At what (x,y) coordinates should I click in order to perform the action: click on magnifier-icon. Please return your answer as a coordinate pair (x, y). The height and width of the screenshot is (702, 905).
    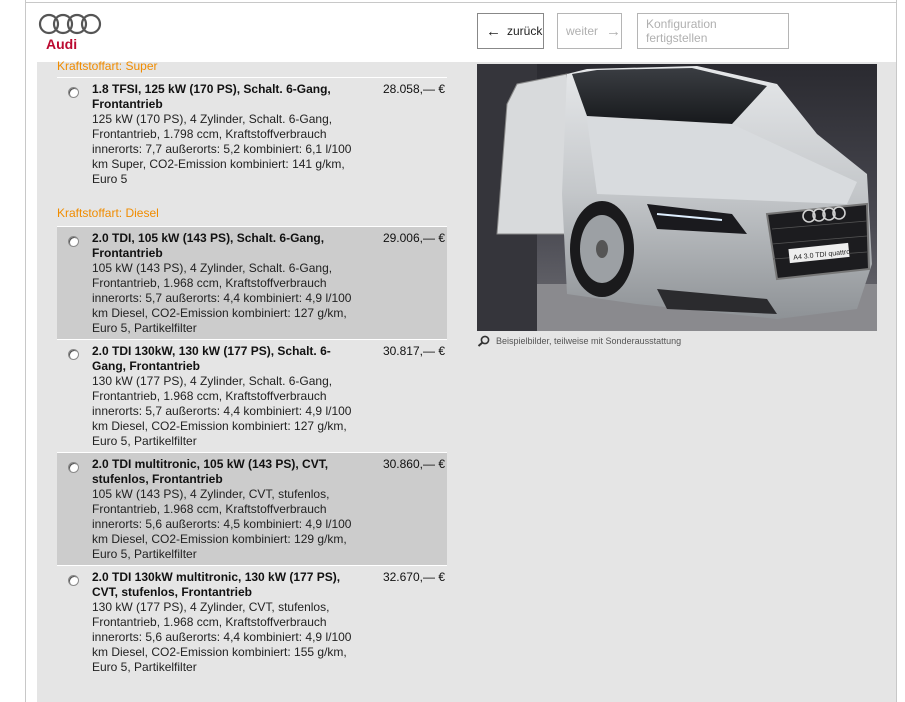
    Looking at the image, I should click on (484, 341).